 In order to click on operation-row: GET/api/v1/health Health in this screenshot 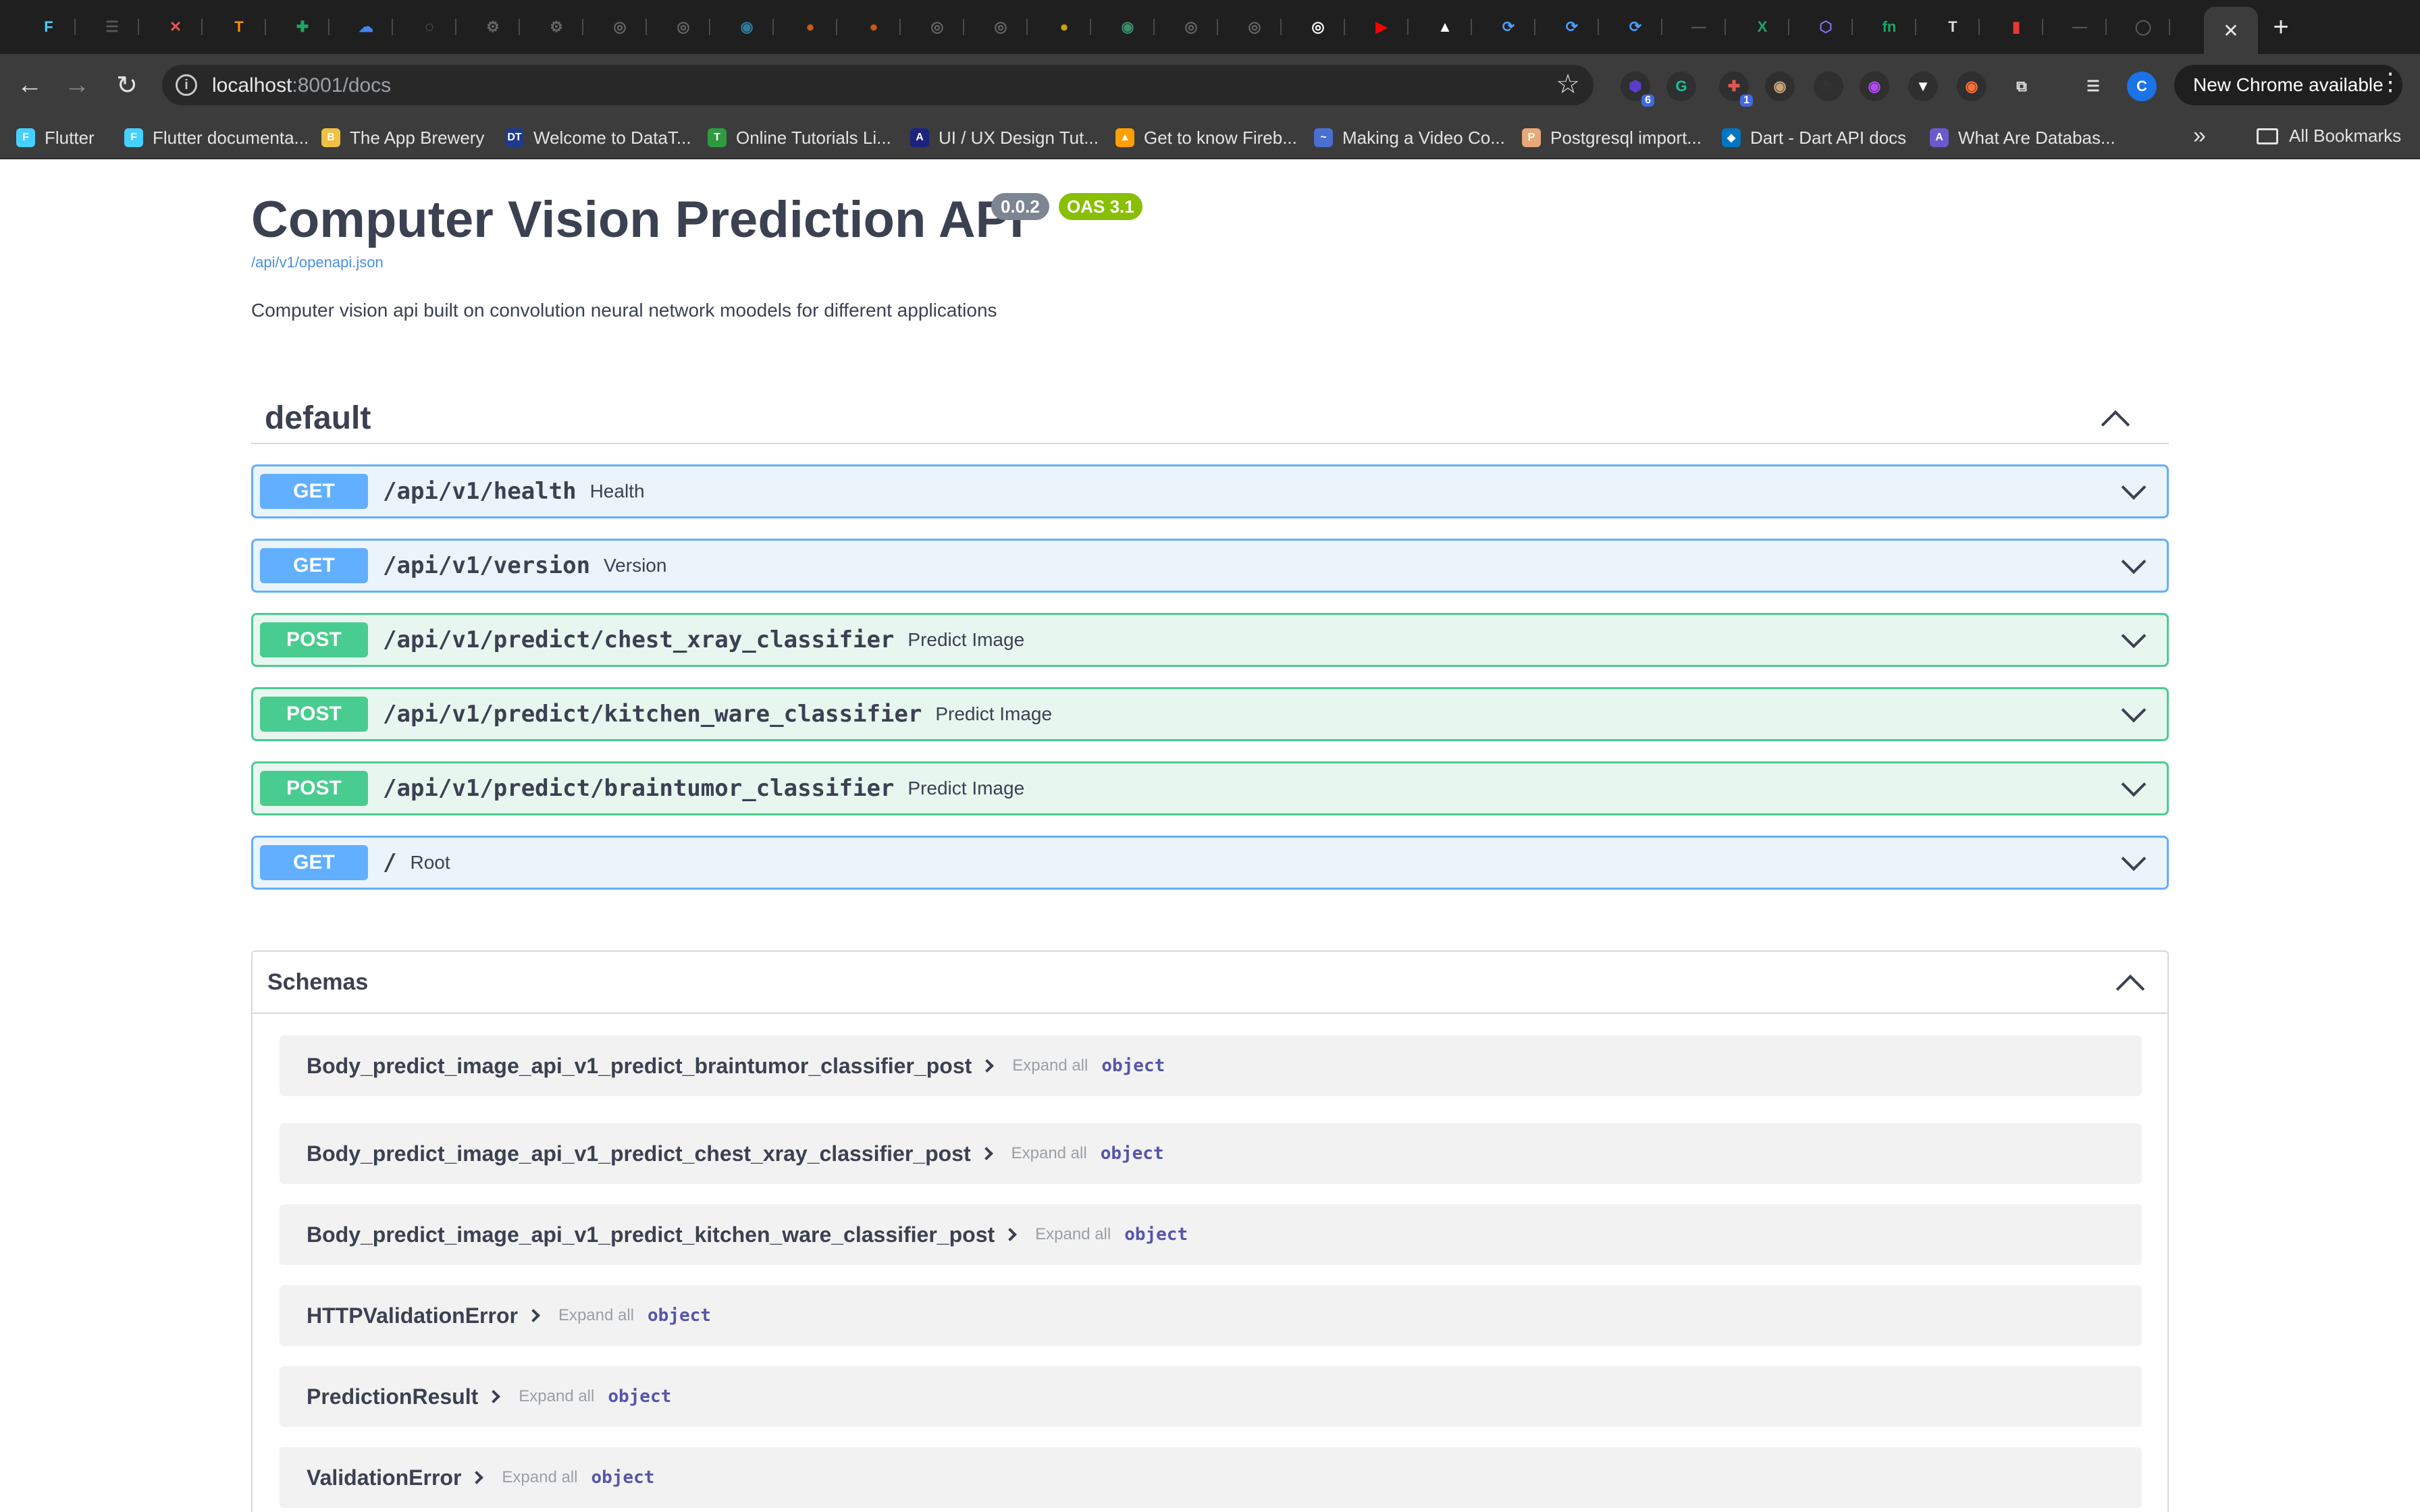, I will do `click(1210, 491)`.